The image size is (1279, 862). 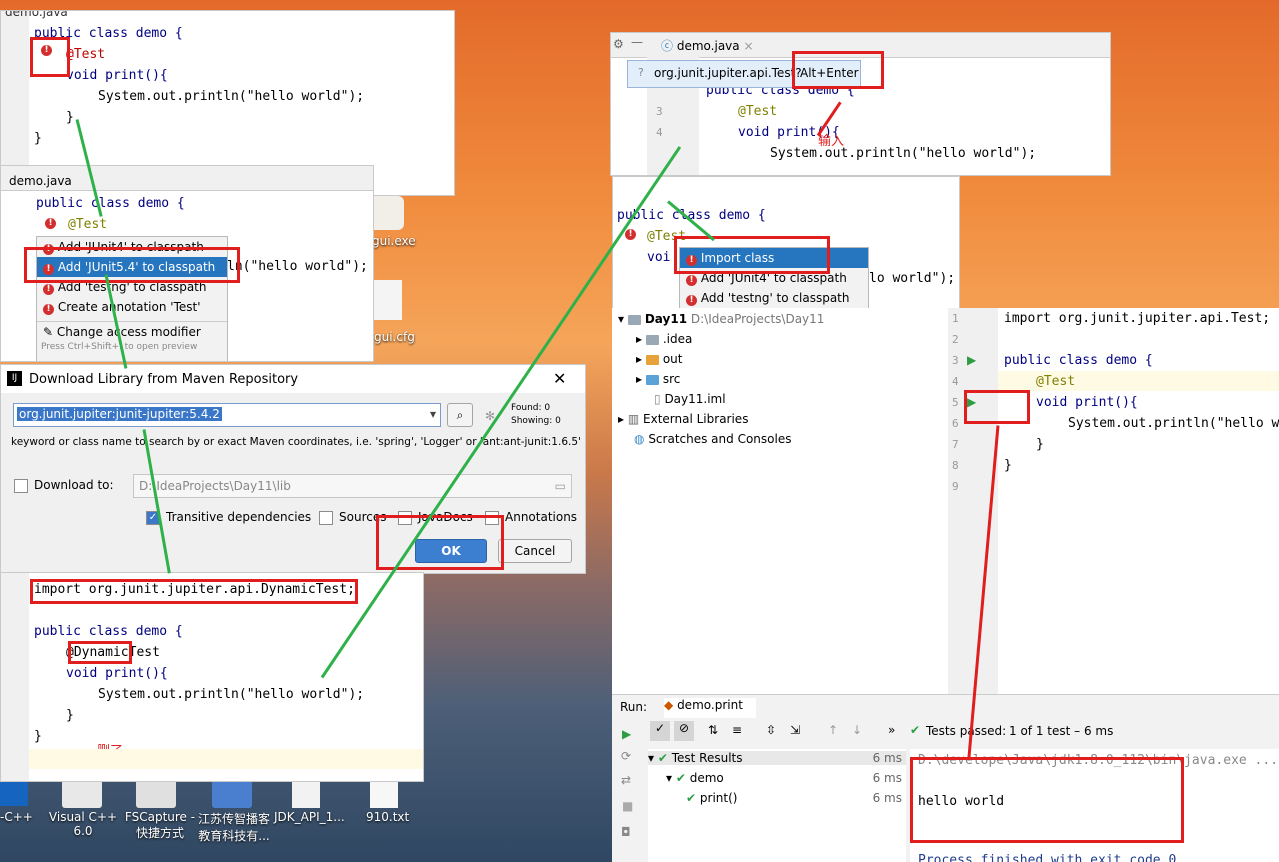 What do you see at coordinates (626, 756) in the screenshot?
I see `rerun-failed-icon: ⟳` at bounding box center [626, 756].